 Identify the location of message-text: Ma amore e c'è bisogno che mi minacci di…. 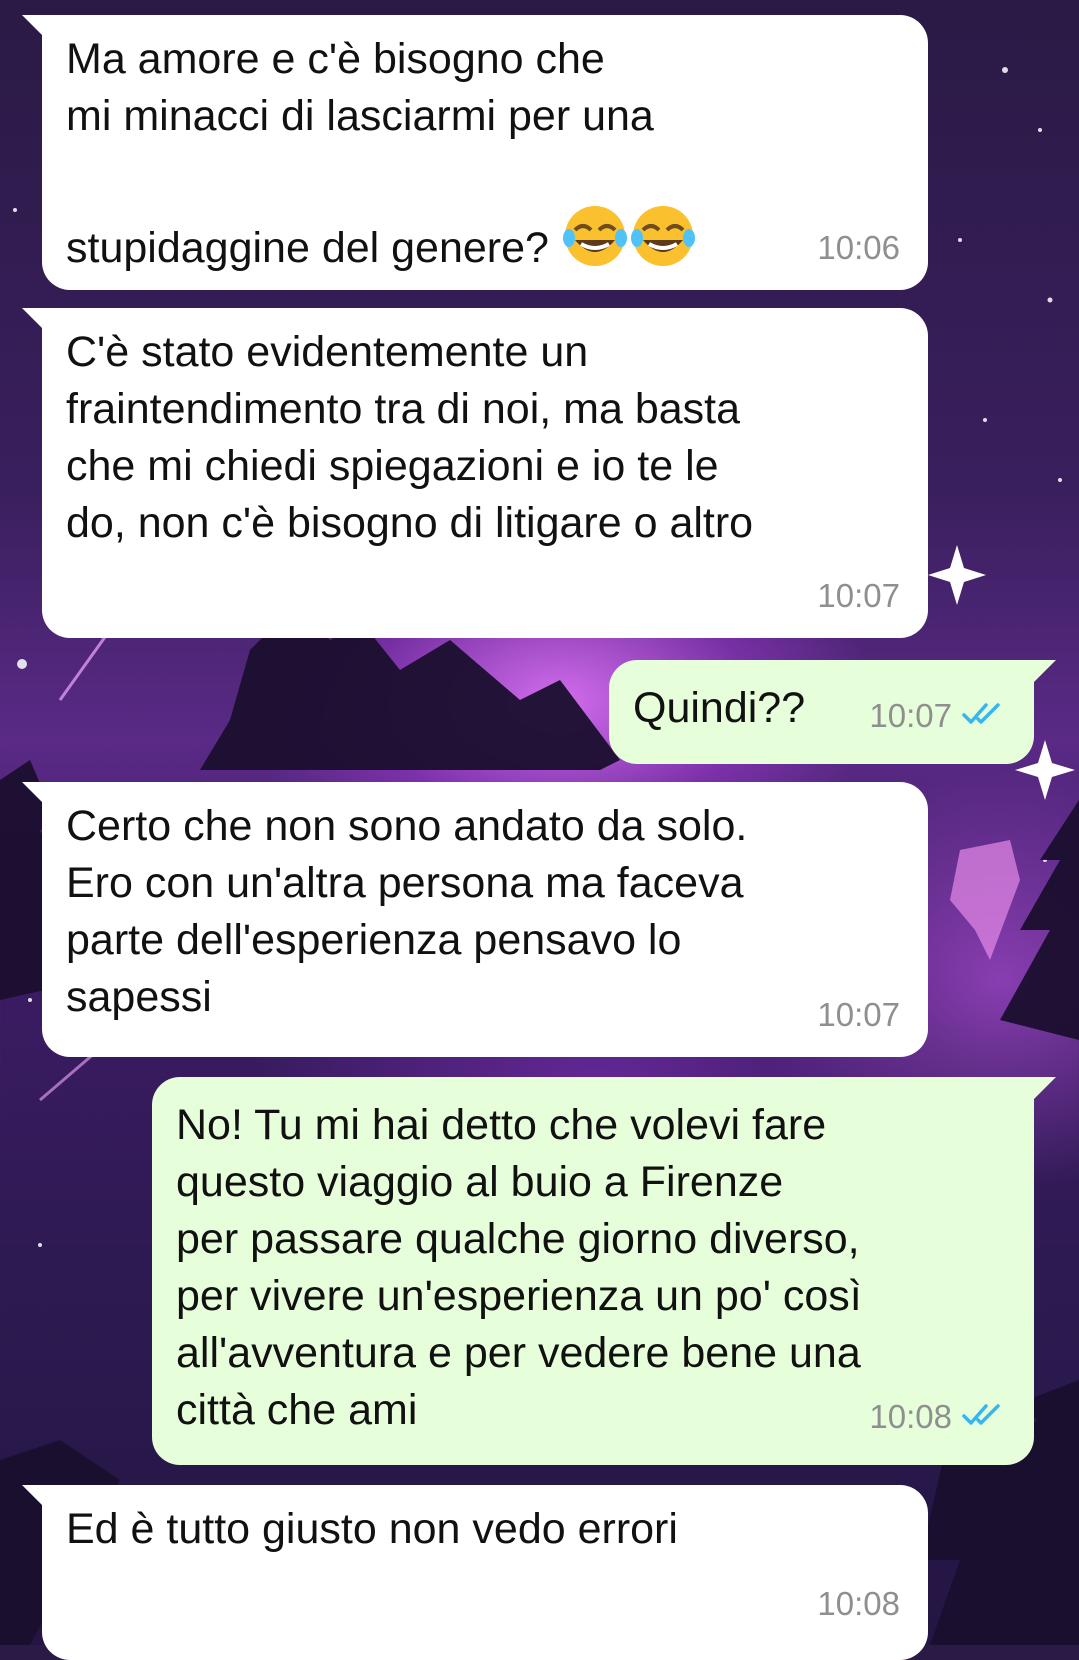
(482, 158).